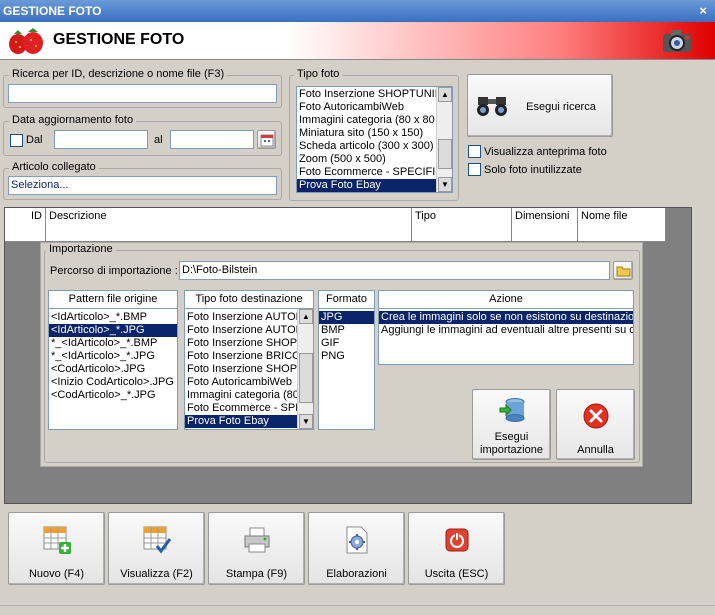  I want to click on photo-type-scrollbar: ▲ ▼, so click(444, 139).